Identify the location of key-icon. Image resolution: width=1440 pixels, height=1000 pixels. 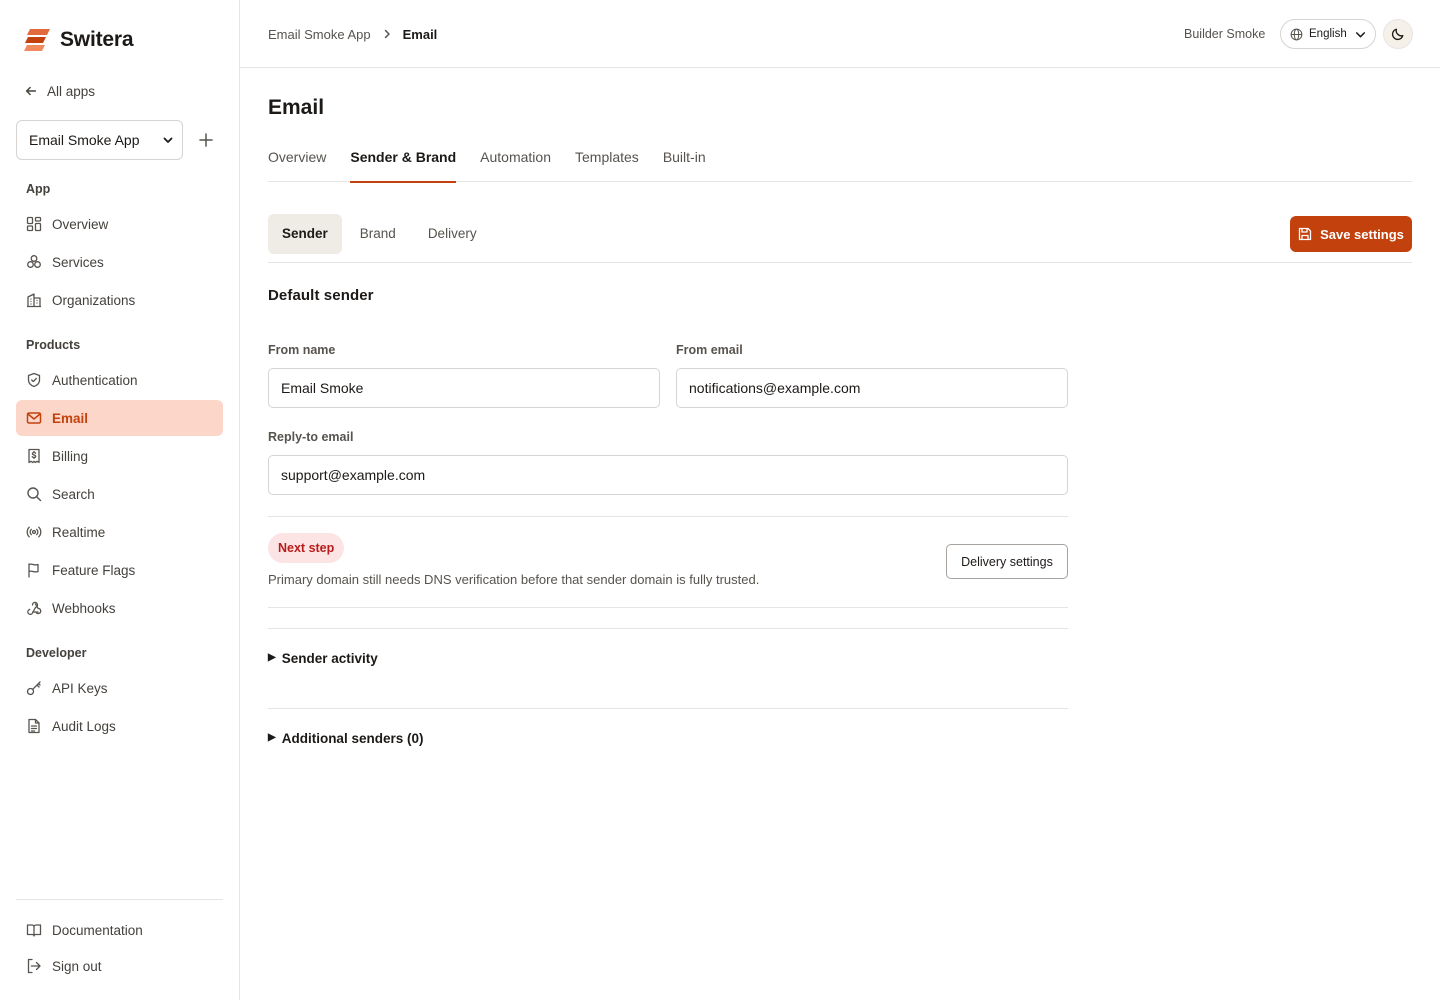
(33, 688).